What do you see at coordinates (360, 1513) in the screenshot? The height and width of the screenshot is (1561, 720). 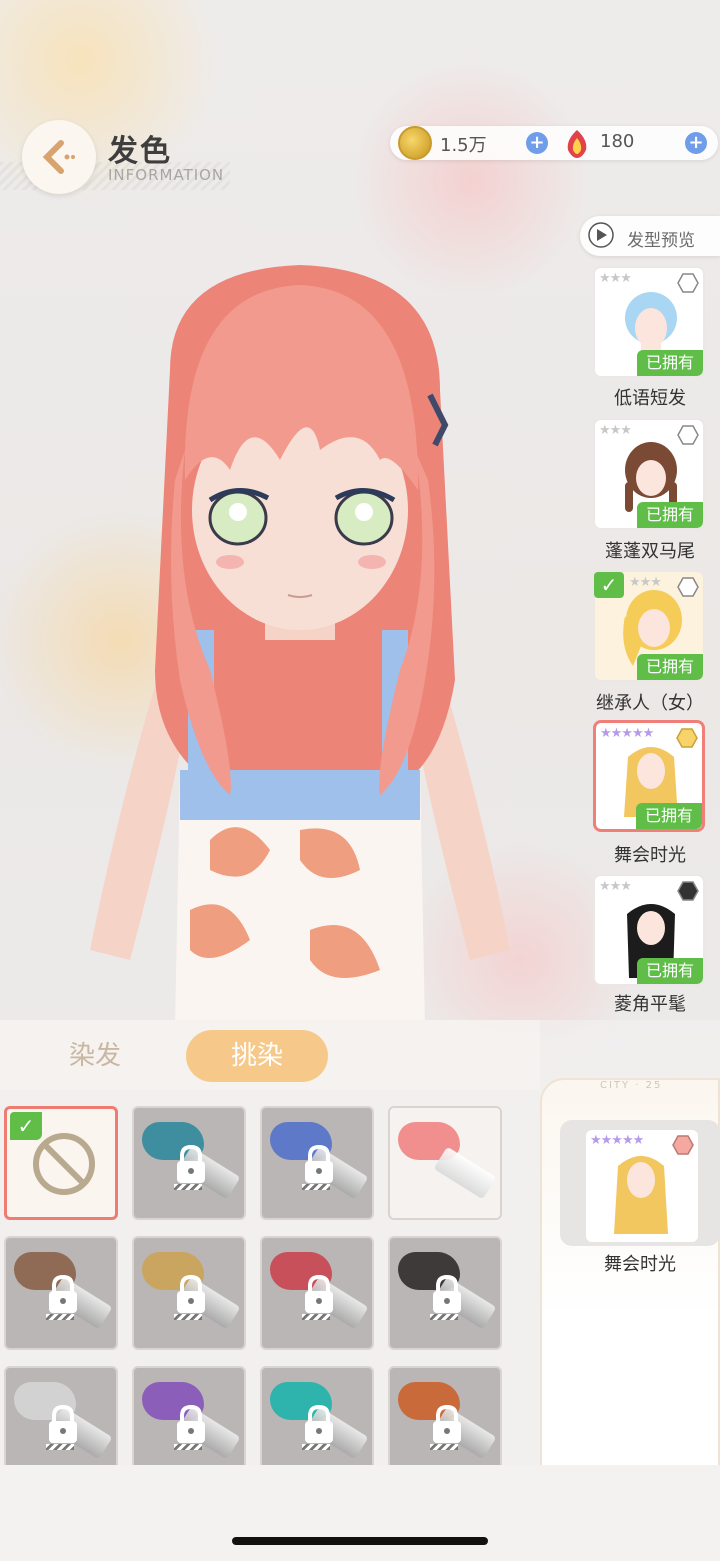 I see `bottom-safe-area` at bounding box center [360, 1513].